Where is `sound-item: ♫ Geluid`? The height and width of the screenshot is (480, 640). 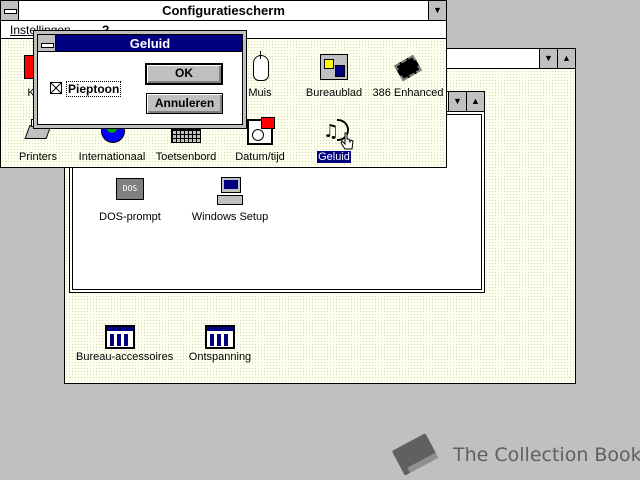 sound-item: ♫ Geluid is located at coordinates (334, 139).